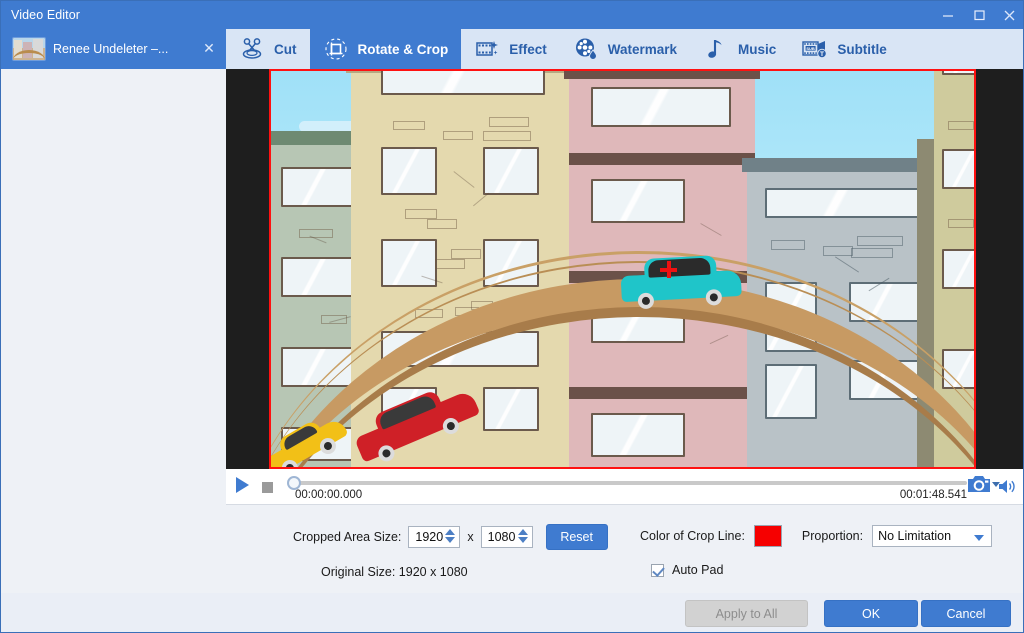 This screenshot has height=633, width=1024. I want to click on maximize-button, so click(978, 15).